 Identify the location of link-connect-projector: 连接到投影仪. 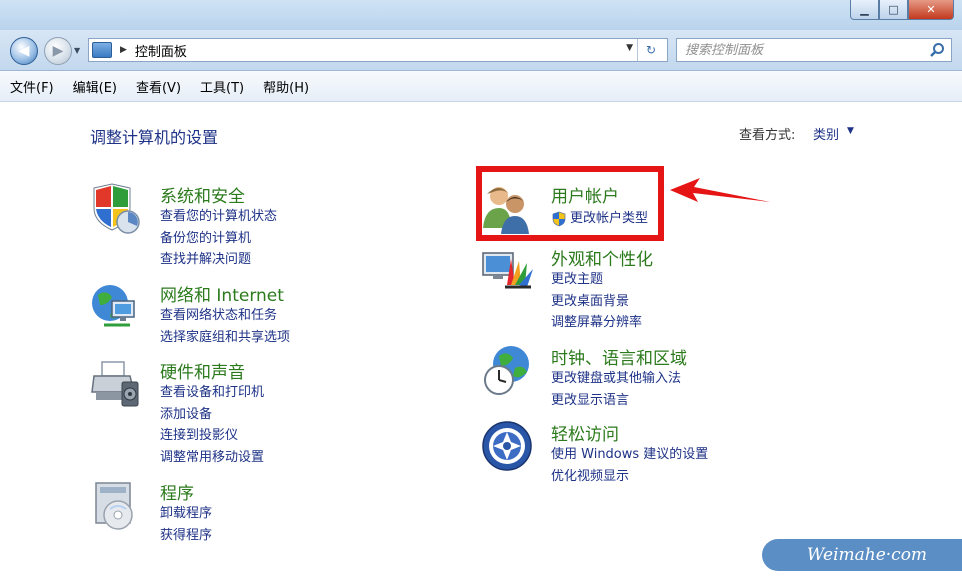
(212, 436).